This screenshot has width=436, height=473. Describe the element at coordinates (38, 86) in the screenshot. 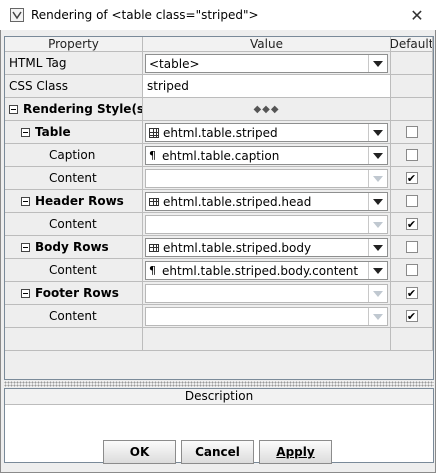

I see `property-label: CSS Class` at that location.